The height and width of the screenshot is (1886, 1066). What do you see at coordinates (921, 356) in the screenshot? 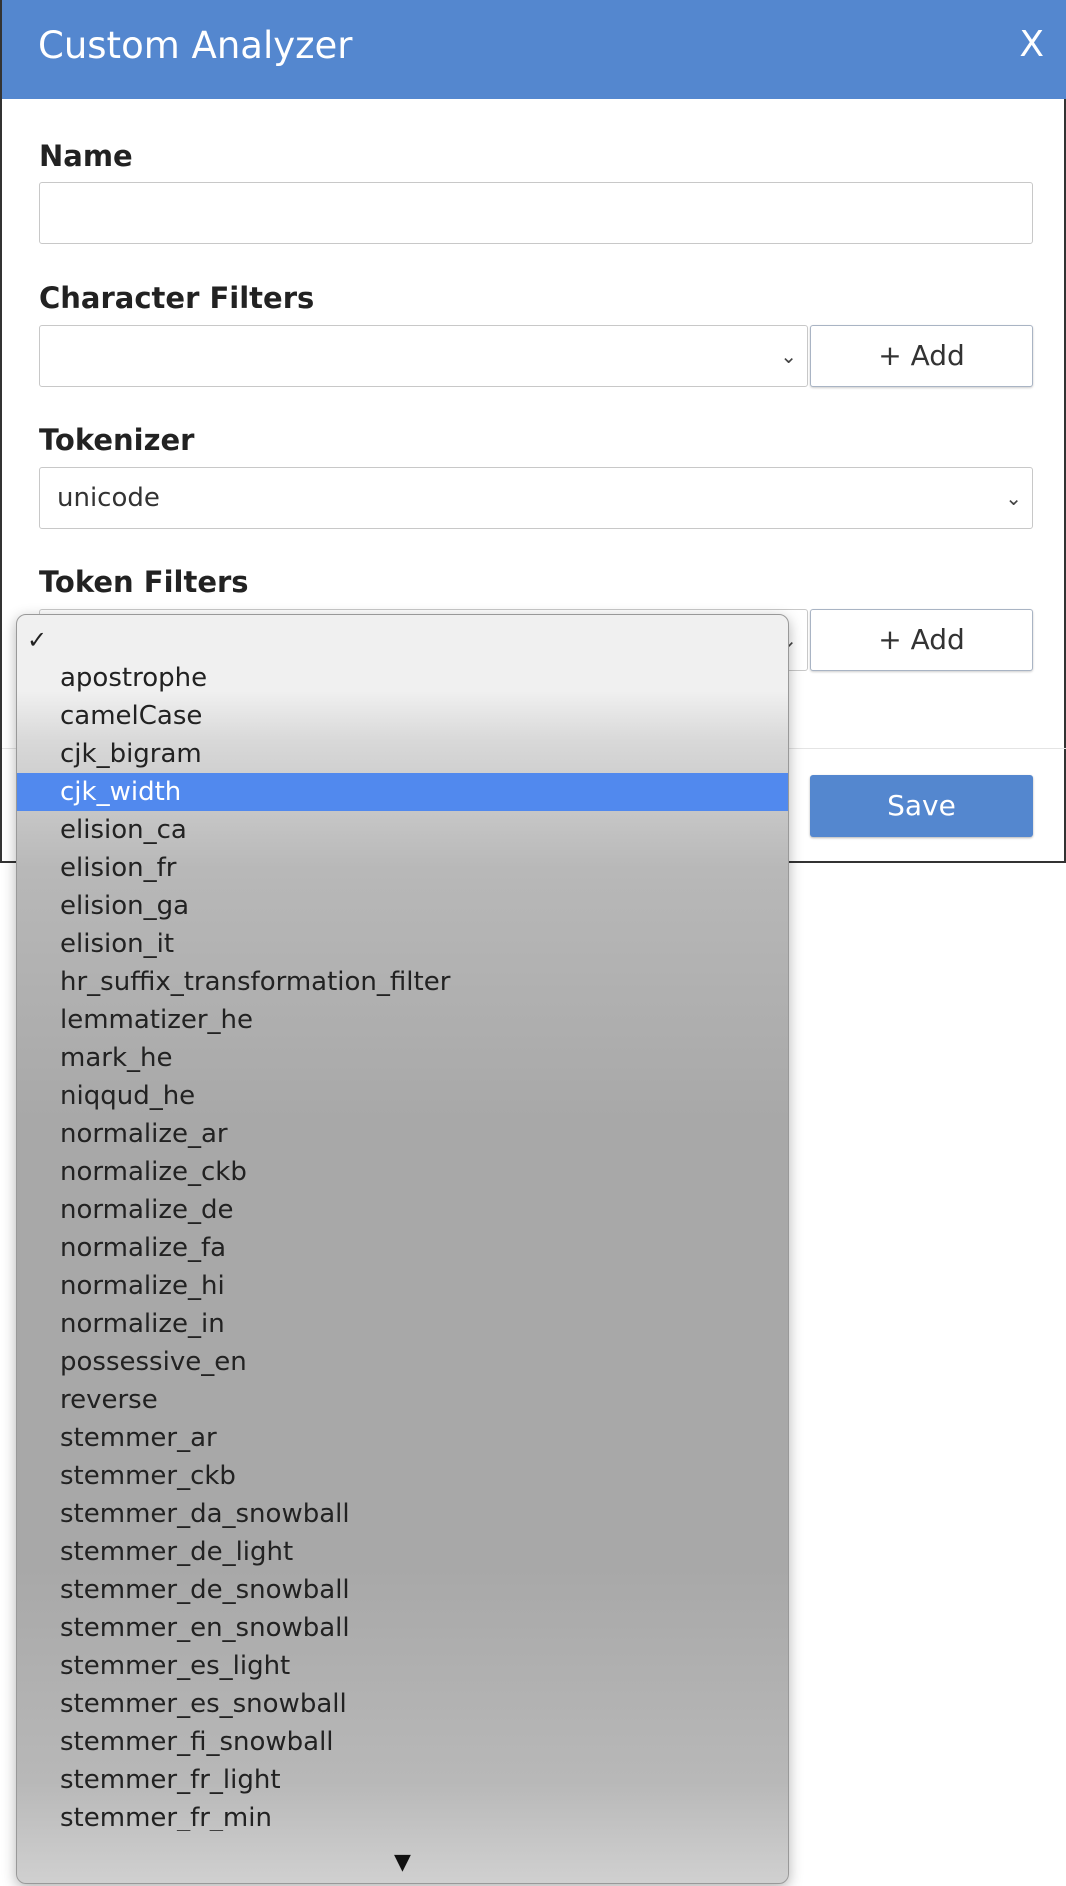
I see `add-character-filter-button: + Add` at bounding box center [921, 356].